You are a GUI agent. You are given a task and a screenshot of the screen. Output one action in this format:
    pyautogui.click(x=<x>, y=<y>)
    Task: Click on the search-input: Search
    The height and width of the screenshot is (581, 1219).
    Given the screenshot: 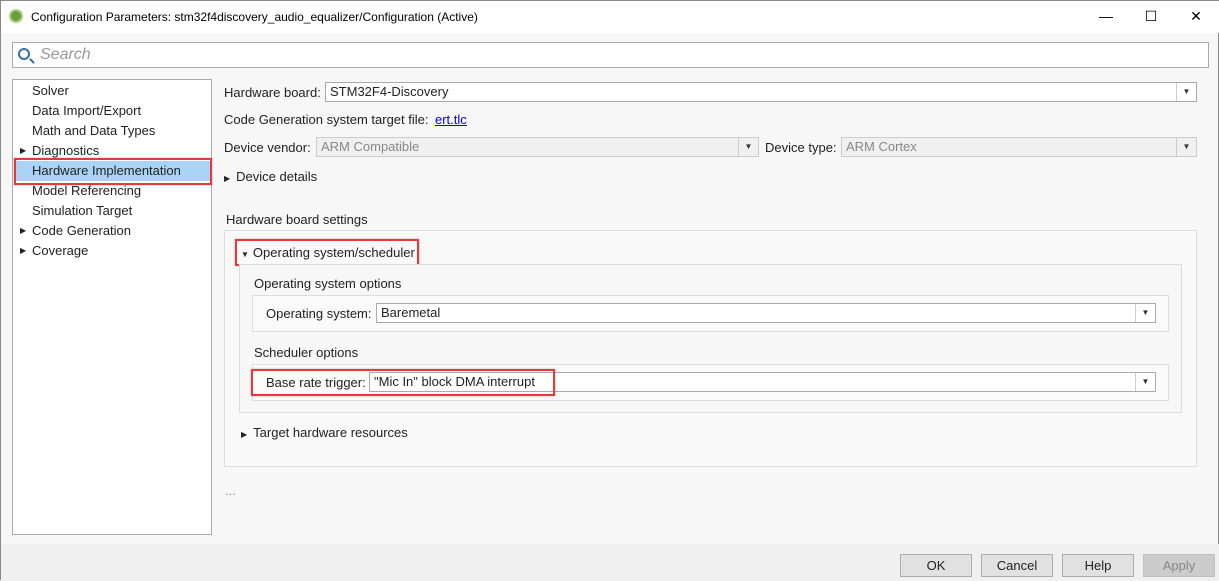 What is the action you would take?
    pyautogui.click(x=610, y=55)
    